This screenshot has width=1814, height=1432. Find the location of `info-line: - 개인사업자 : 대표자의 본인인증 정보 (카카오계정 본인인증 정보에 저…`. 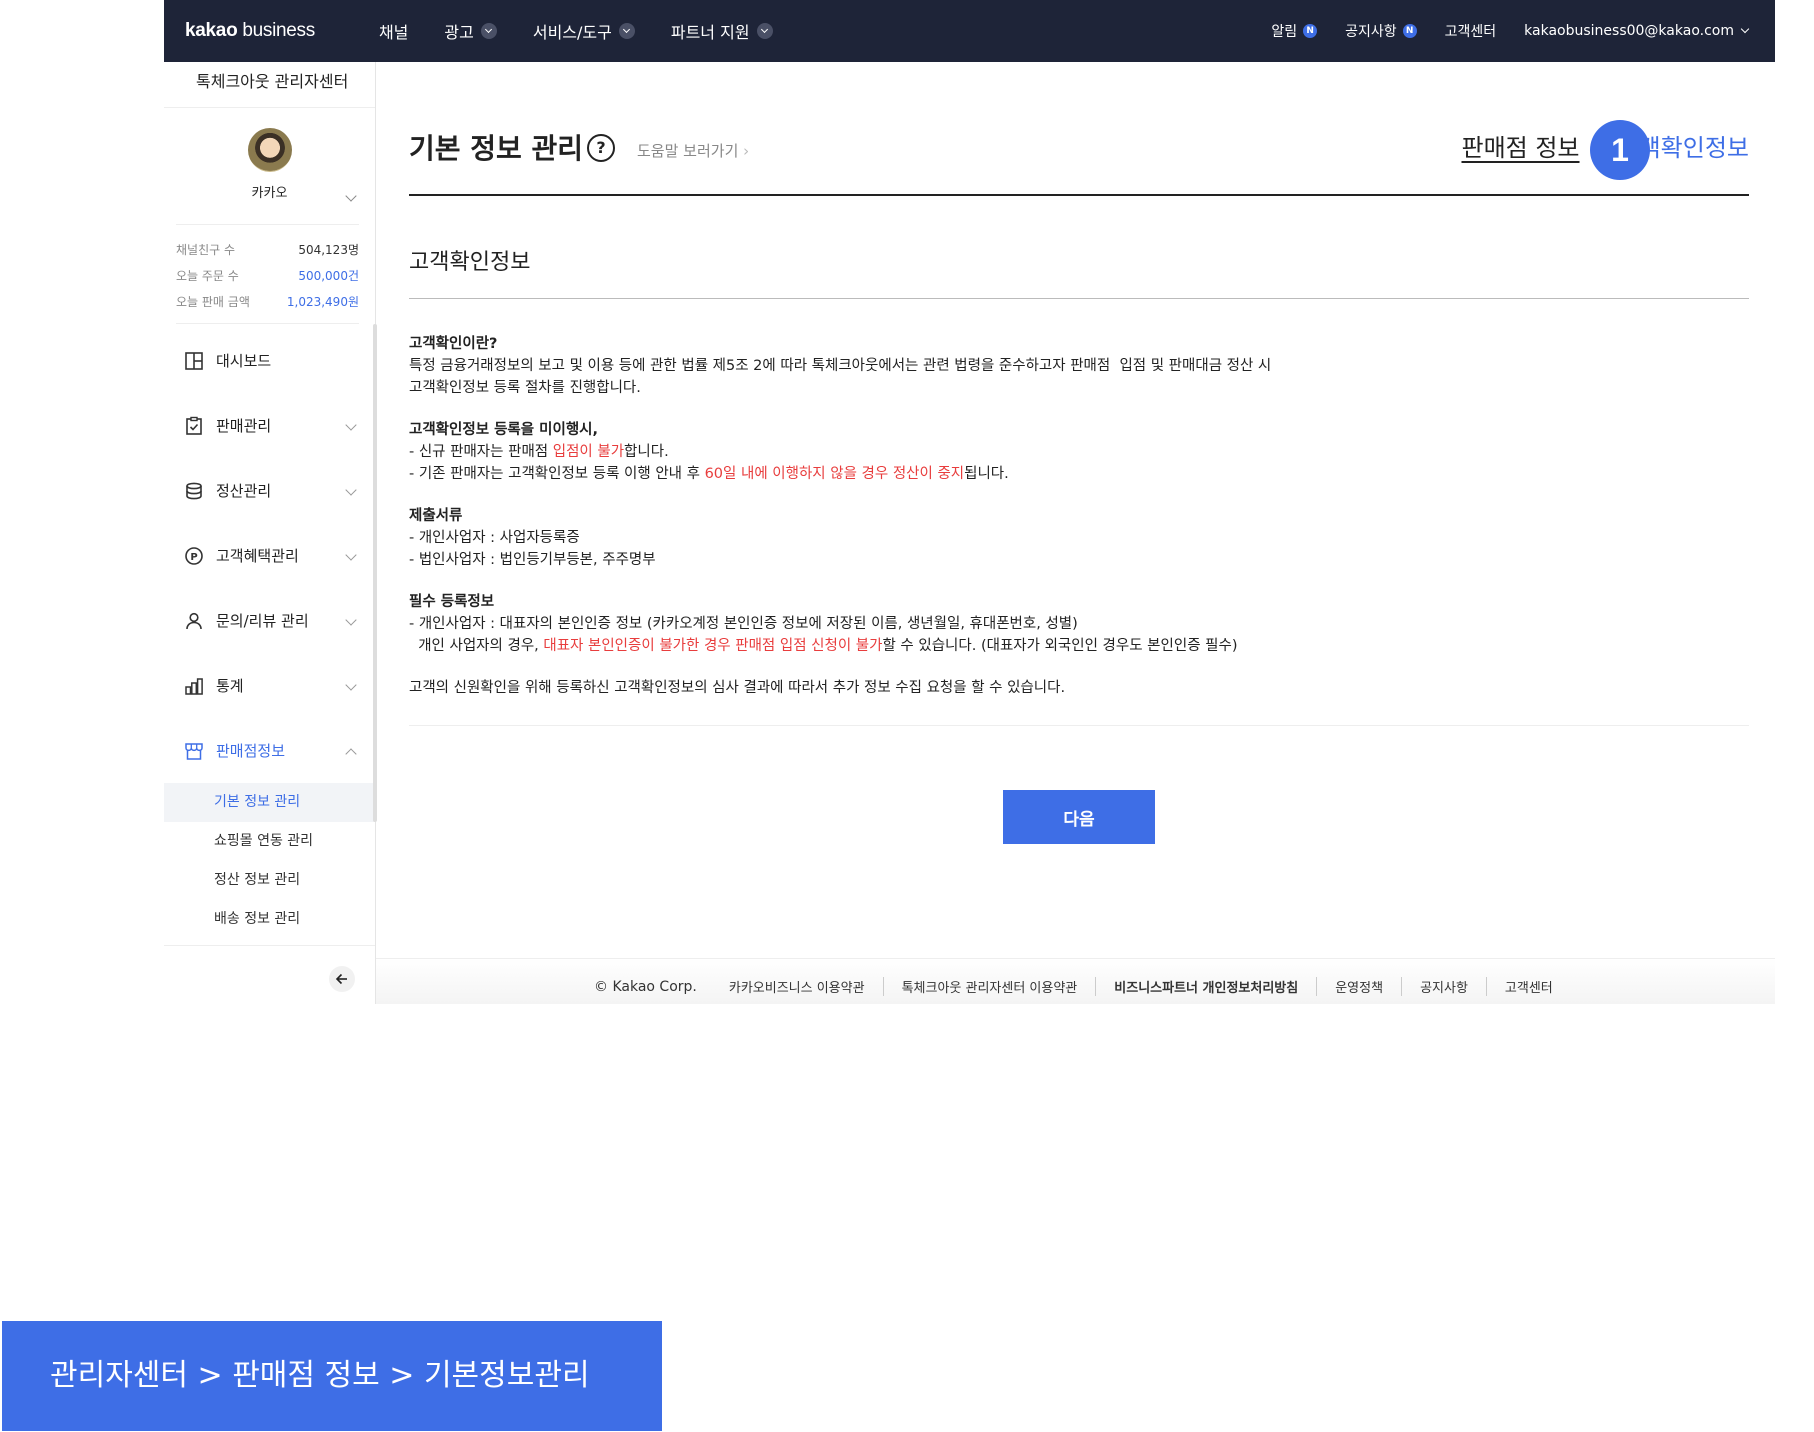

info-line: - 개인사업자 : 대표자의 본인인증 정보 (카카오계정 본인인증 정보에 저… is located at coordinates (1079, 624).